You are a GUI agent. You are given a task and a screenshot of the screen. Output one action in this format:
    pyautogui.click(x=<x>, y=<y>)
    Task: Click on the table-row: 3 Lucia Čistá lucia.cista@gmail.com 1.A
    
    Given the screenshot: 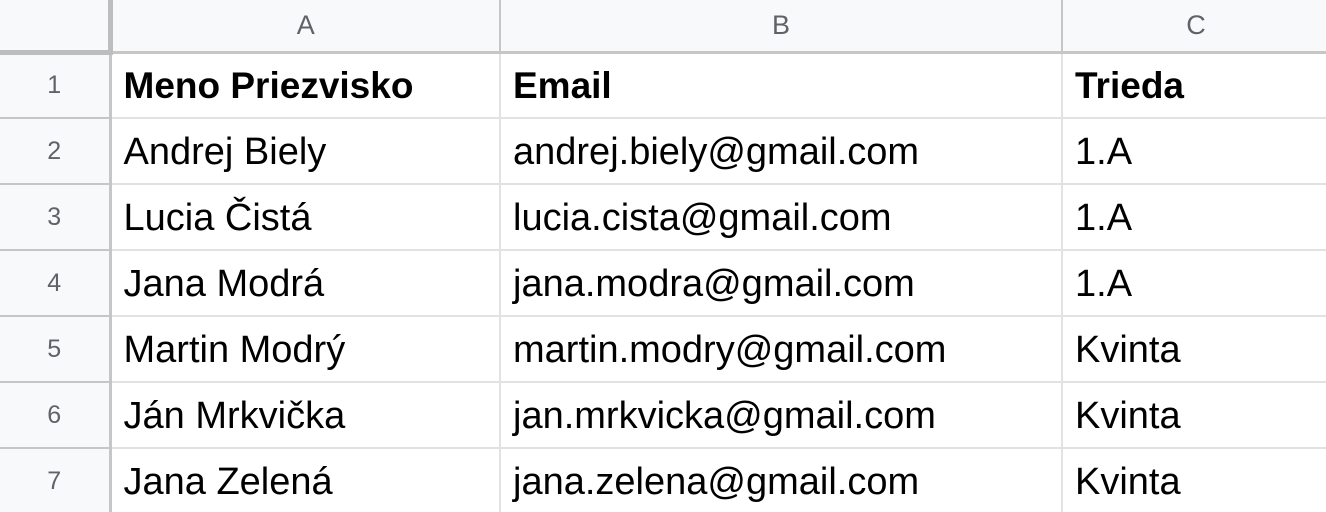 What is the action you would take?
    pyautogui.click(x=663, y=217)
    